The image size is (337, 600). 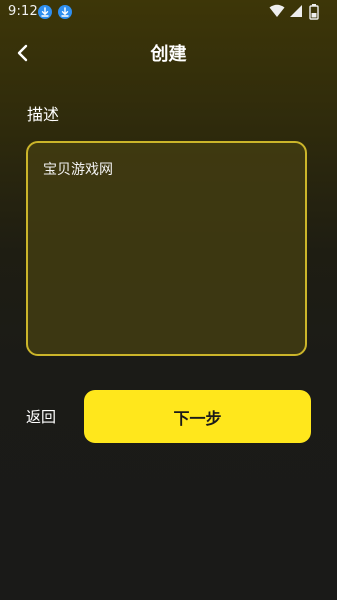 What do you see at coordinates (168, 12) in the screenshot?
I see `status-bar: 9:12` at bounding box center [168, 12].